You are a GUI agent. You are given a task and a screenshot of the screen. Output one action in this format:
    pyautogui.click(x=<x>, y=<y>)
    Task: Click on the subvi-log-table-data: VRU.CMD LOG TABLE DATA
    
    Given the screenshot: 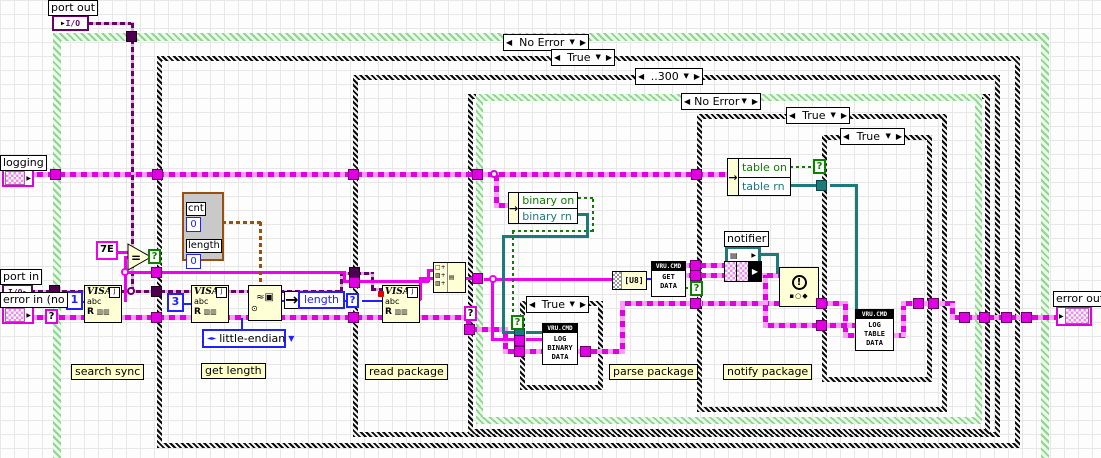 What is the action you would take?
    pyautogui.click(x=874, y=330)
    